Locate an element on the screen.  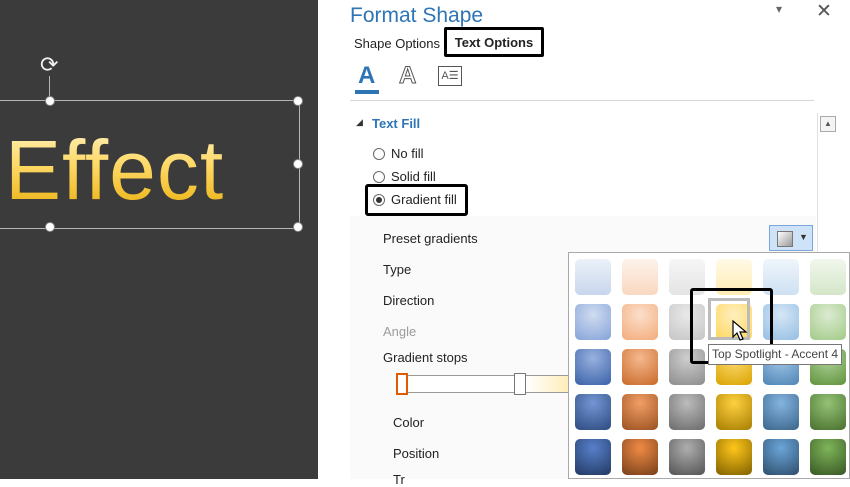
radio-no-fill is located at coordinates (379, 154).